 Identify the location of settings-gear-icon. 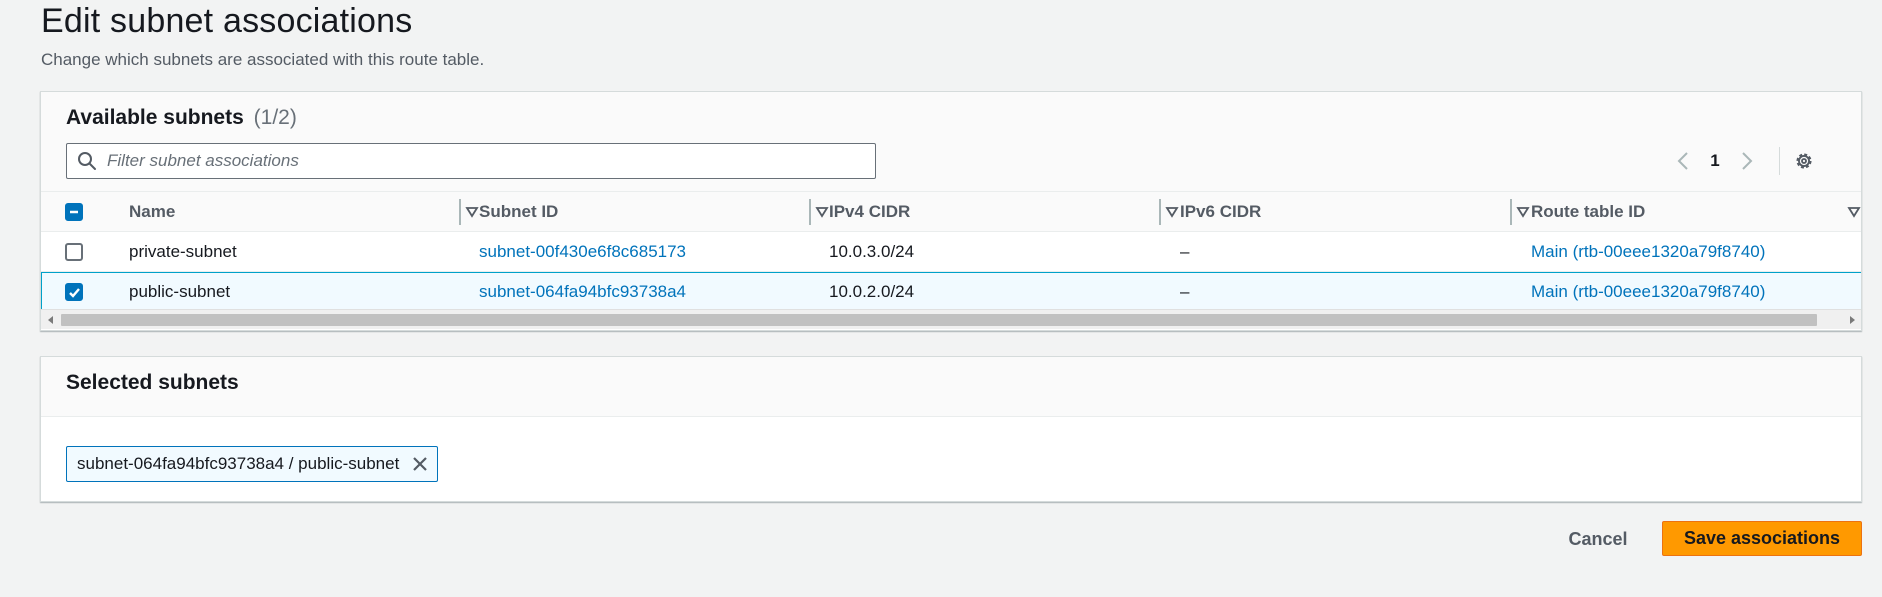
(1804, 161).